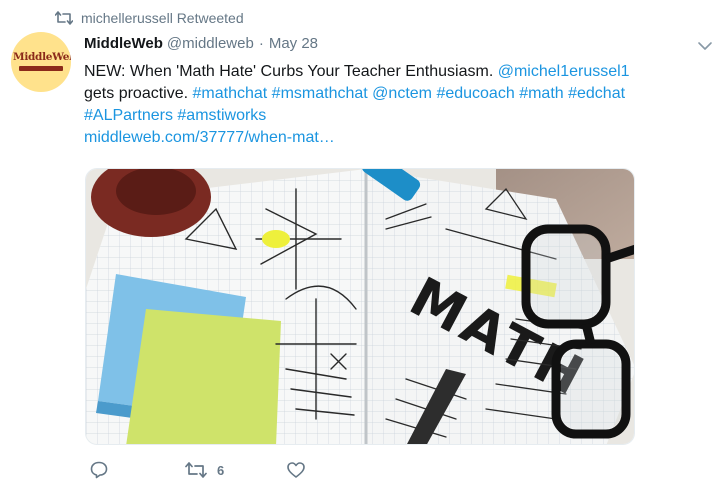 This screenshot has width=725, height=491. I want to click on retweet-context-text: michellerussell Retweeted, so click(162, 18).